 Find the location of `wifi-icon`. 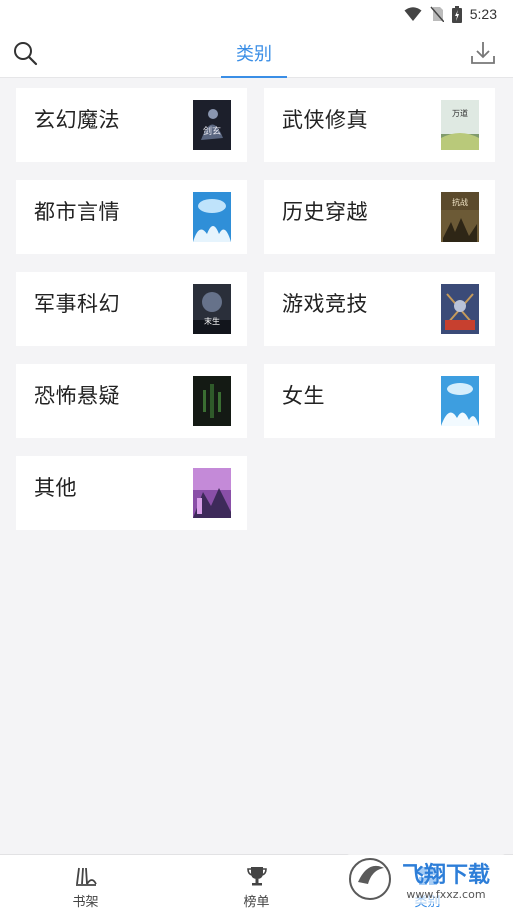

wifi-icon is located at coordinates (413, 14).